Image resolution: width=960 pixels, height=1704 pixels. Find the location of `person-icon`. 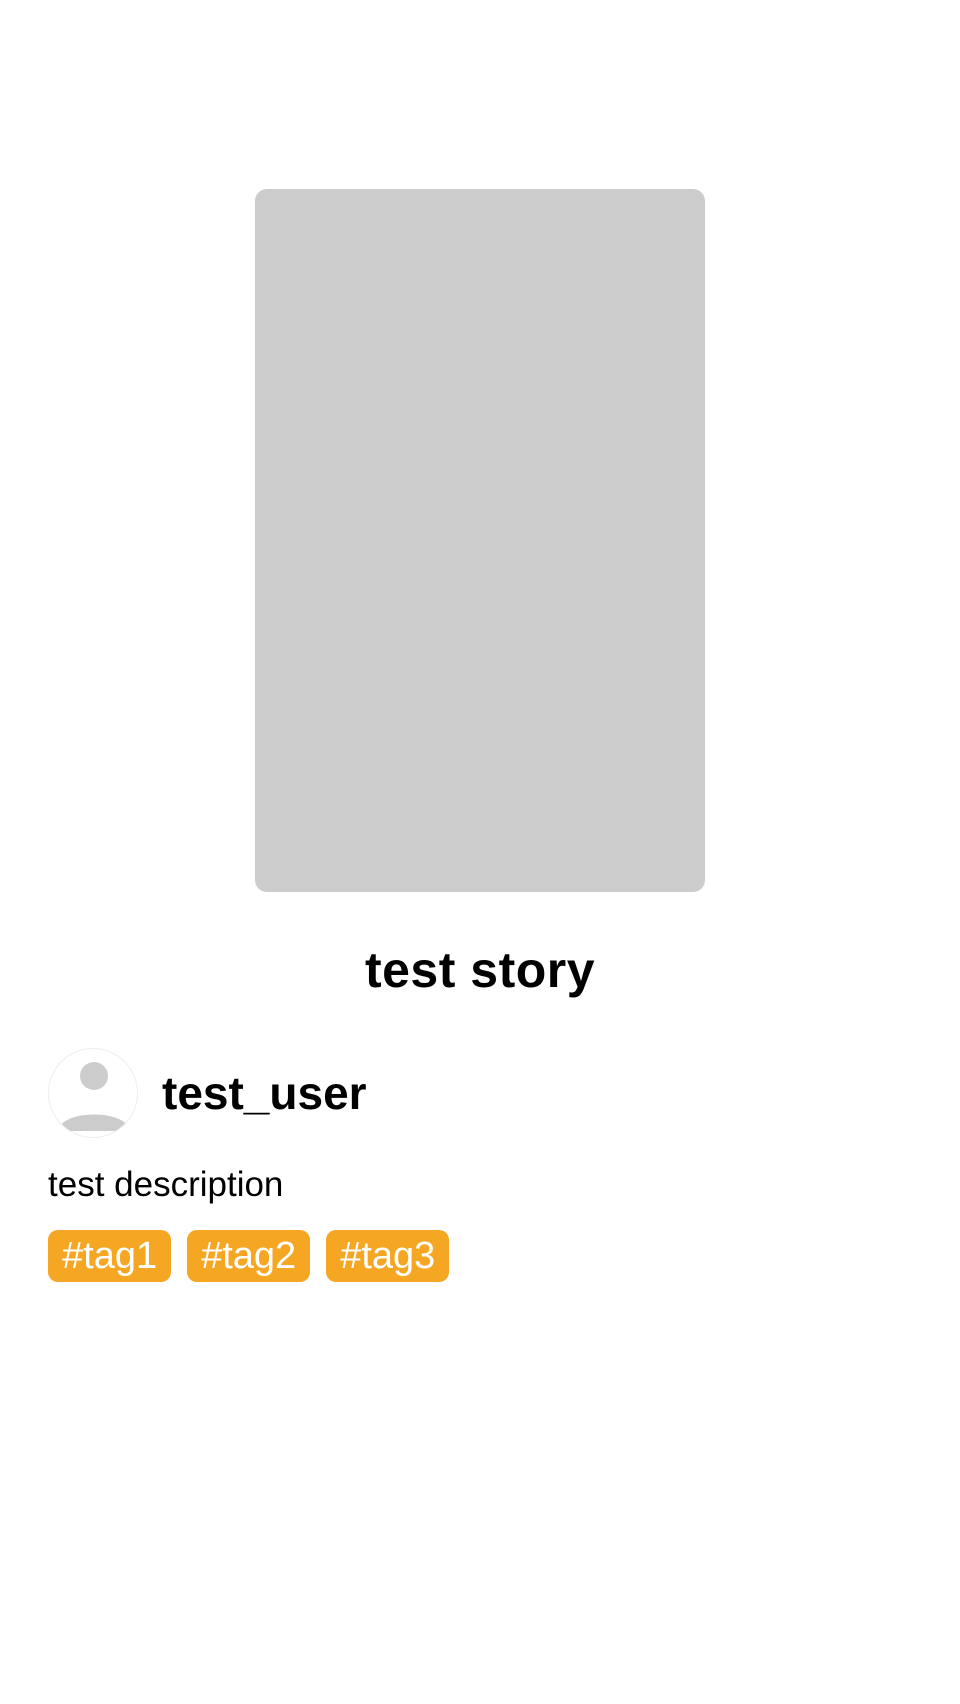

person-icon is located at coordinates (94, 1096).